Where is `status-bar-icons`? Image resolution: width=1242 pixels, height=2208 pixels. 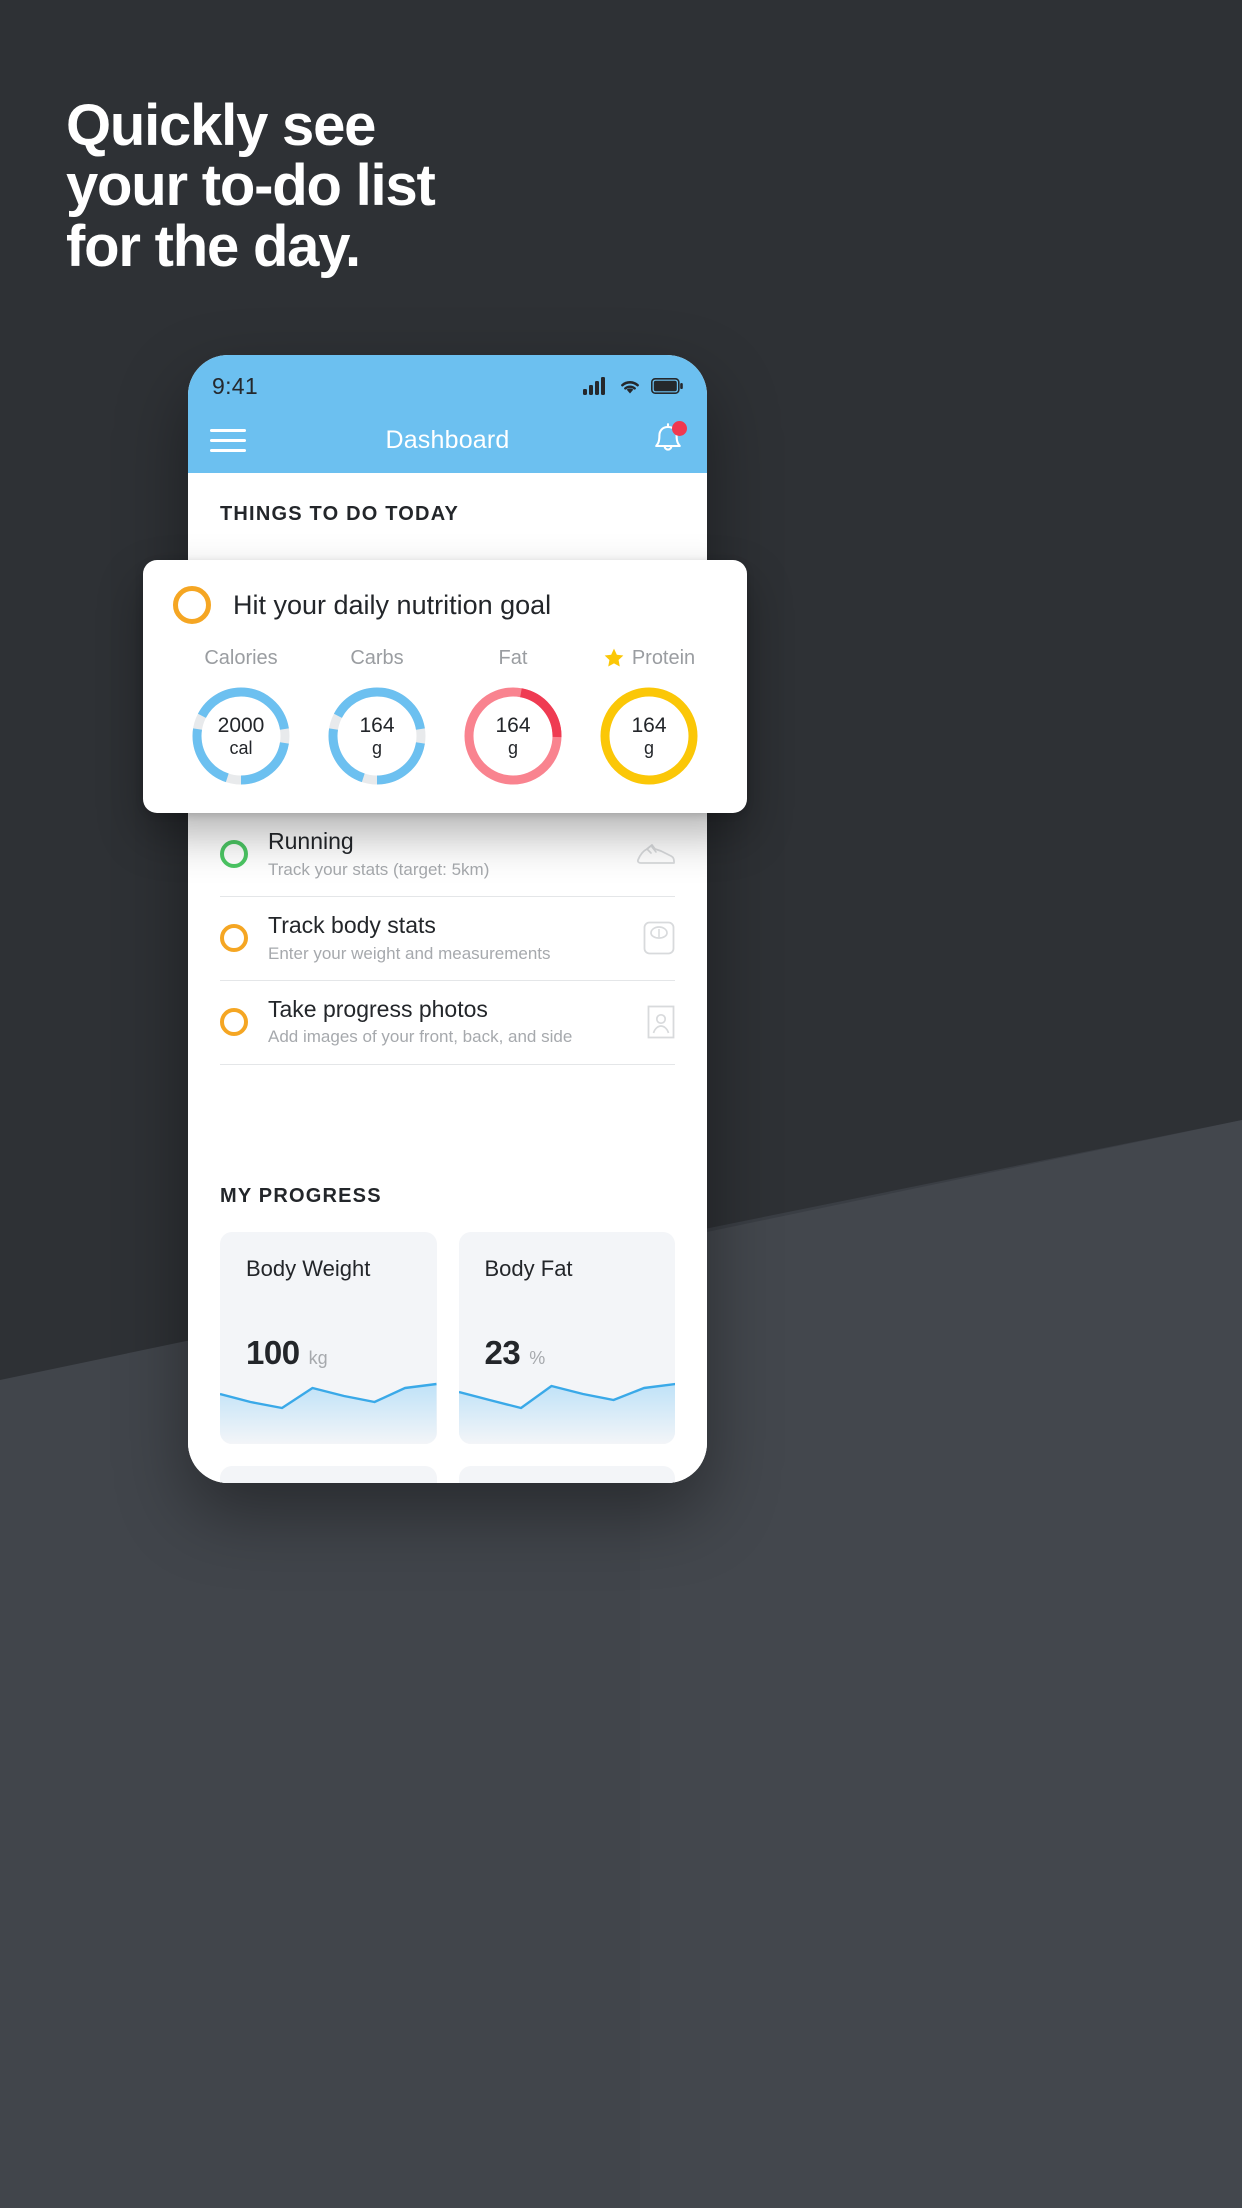 status-bar-icons is located at coordinates (633, 386).